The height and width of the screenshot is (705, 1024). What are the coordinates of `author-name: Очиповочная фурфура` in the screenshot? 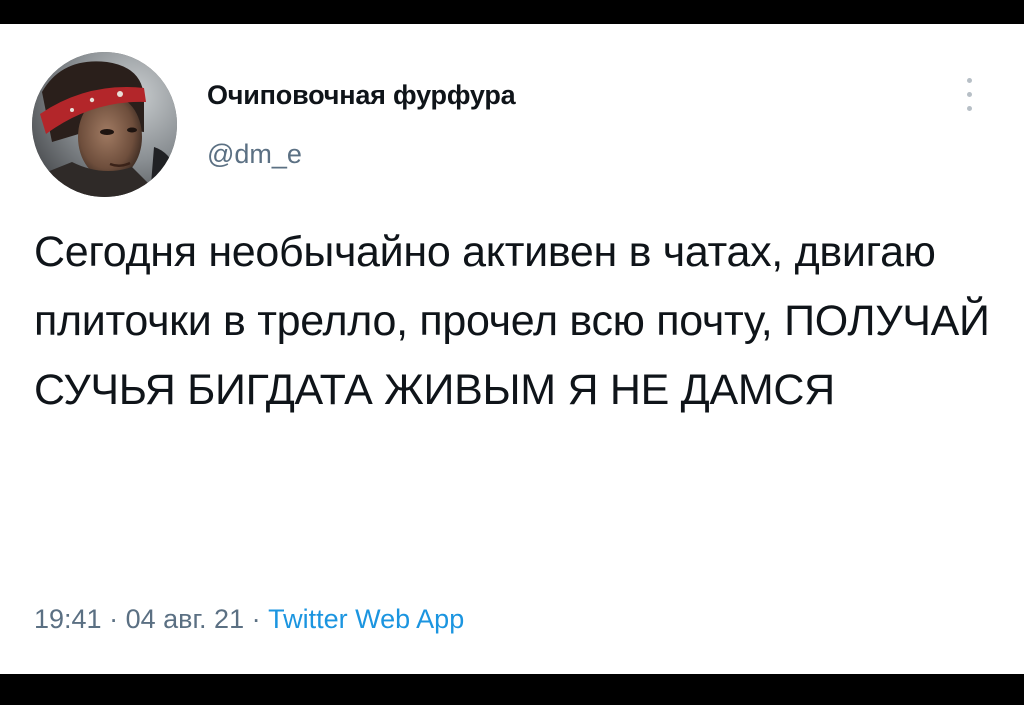 It's located at (361, 95).